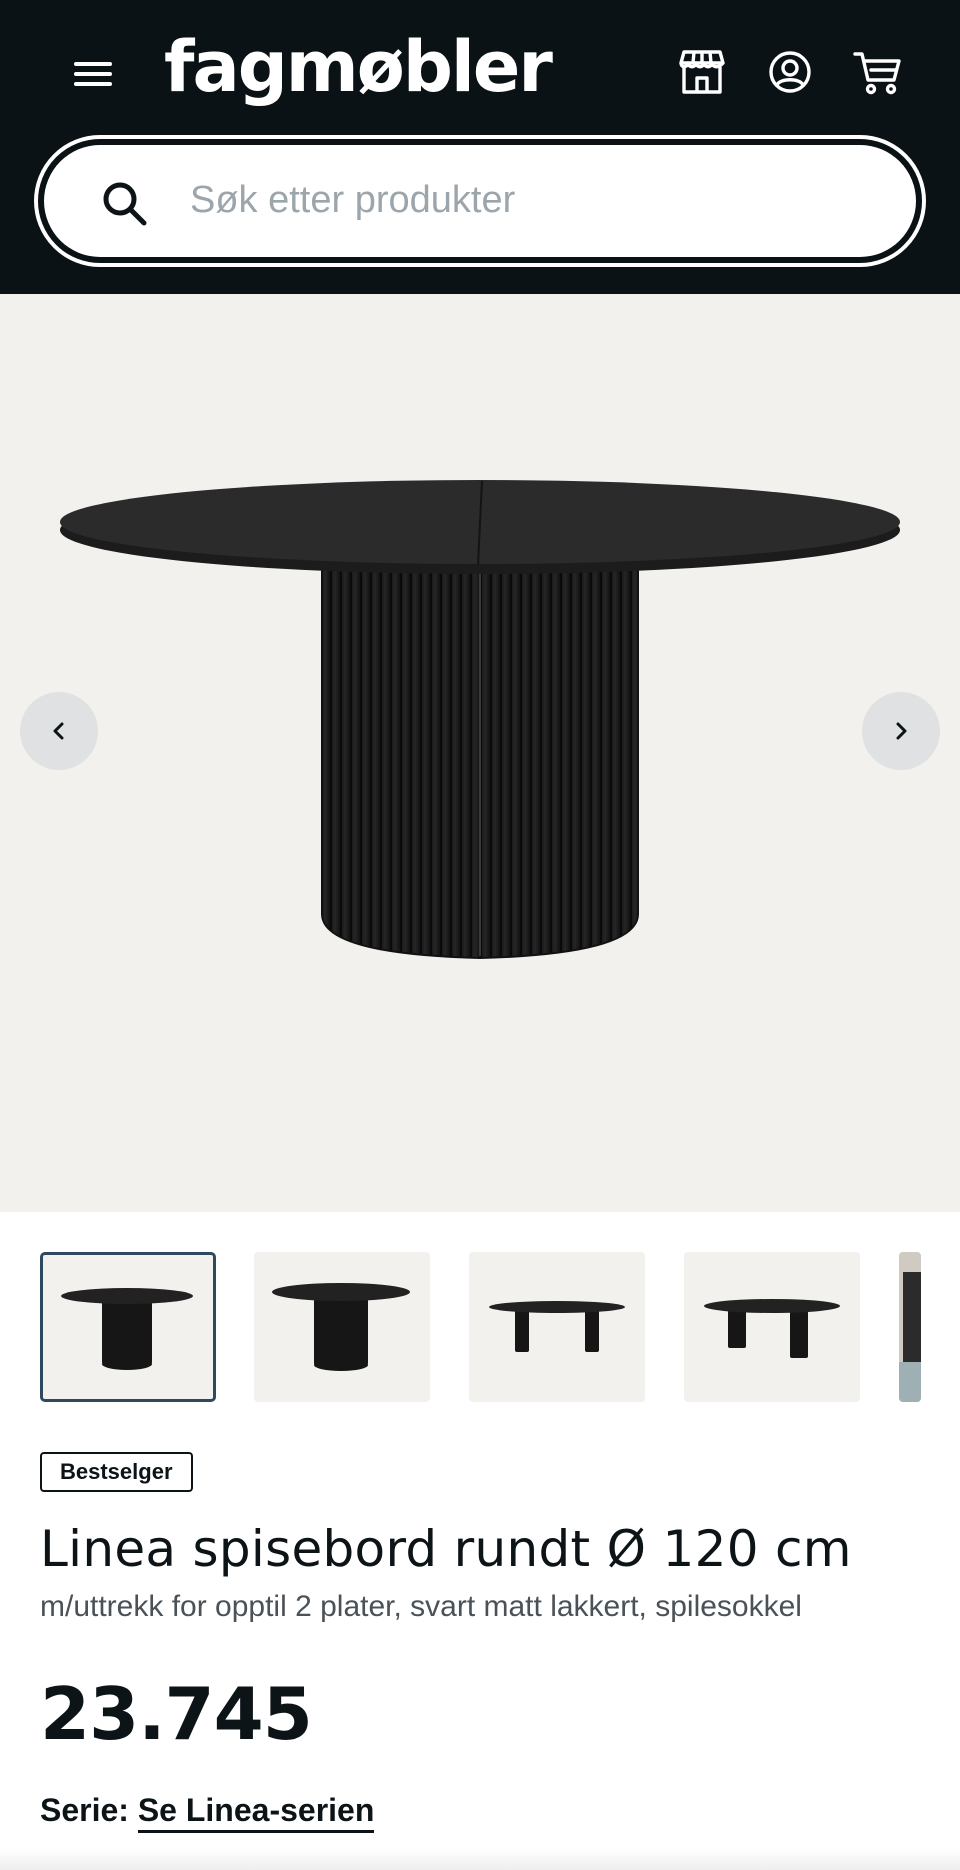 The width and height of the screenshot is (960, 1870). I want to click on store-icon, so click(702, 72).